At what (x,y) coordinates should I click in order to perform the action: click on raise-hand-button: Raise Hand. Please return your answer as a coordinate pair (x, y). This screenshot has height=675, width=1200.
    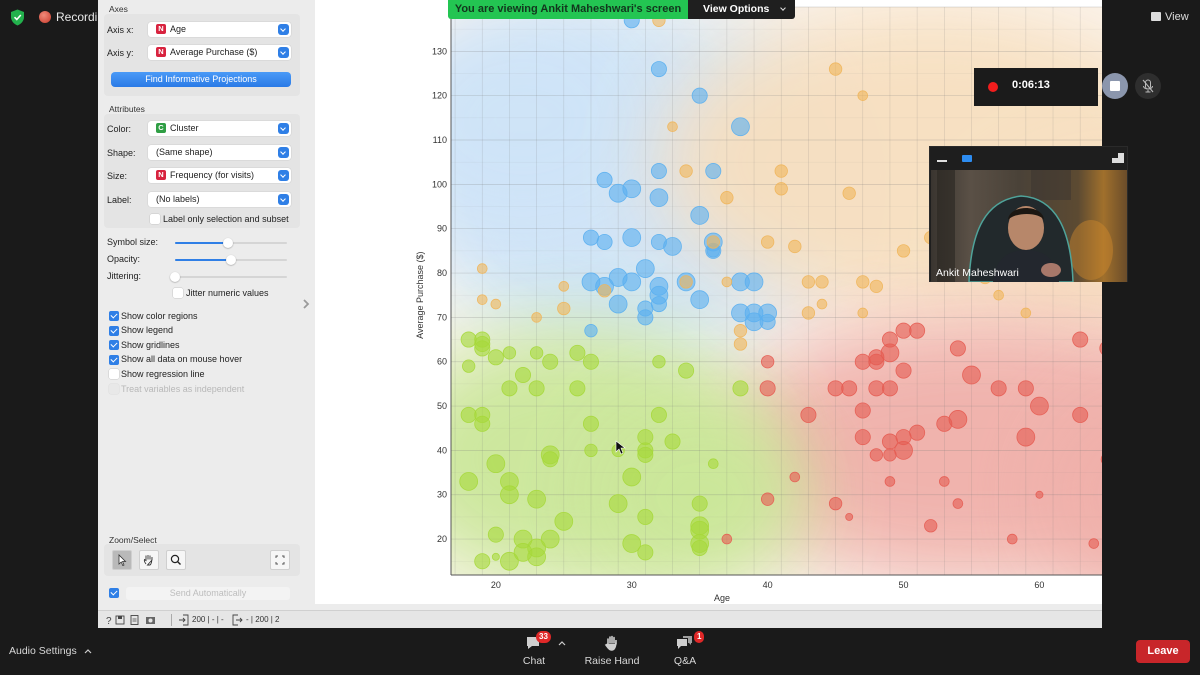
    Looking at the image, I should click on (612, 650).